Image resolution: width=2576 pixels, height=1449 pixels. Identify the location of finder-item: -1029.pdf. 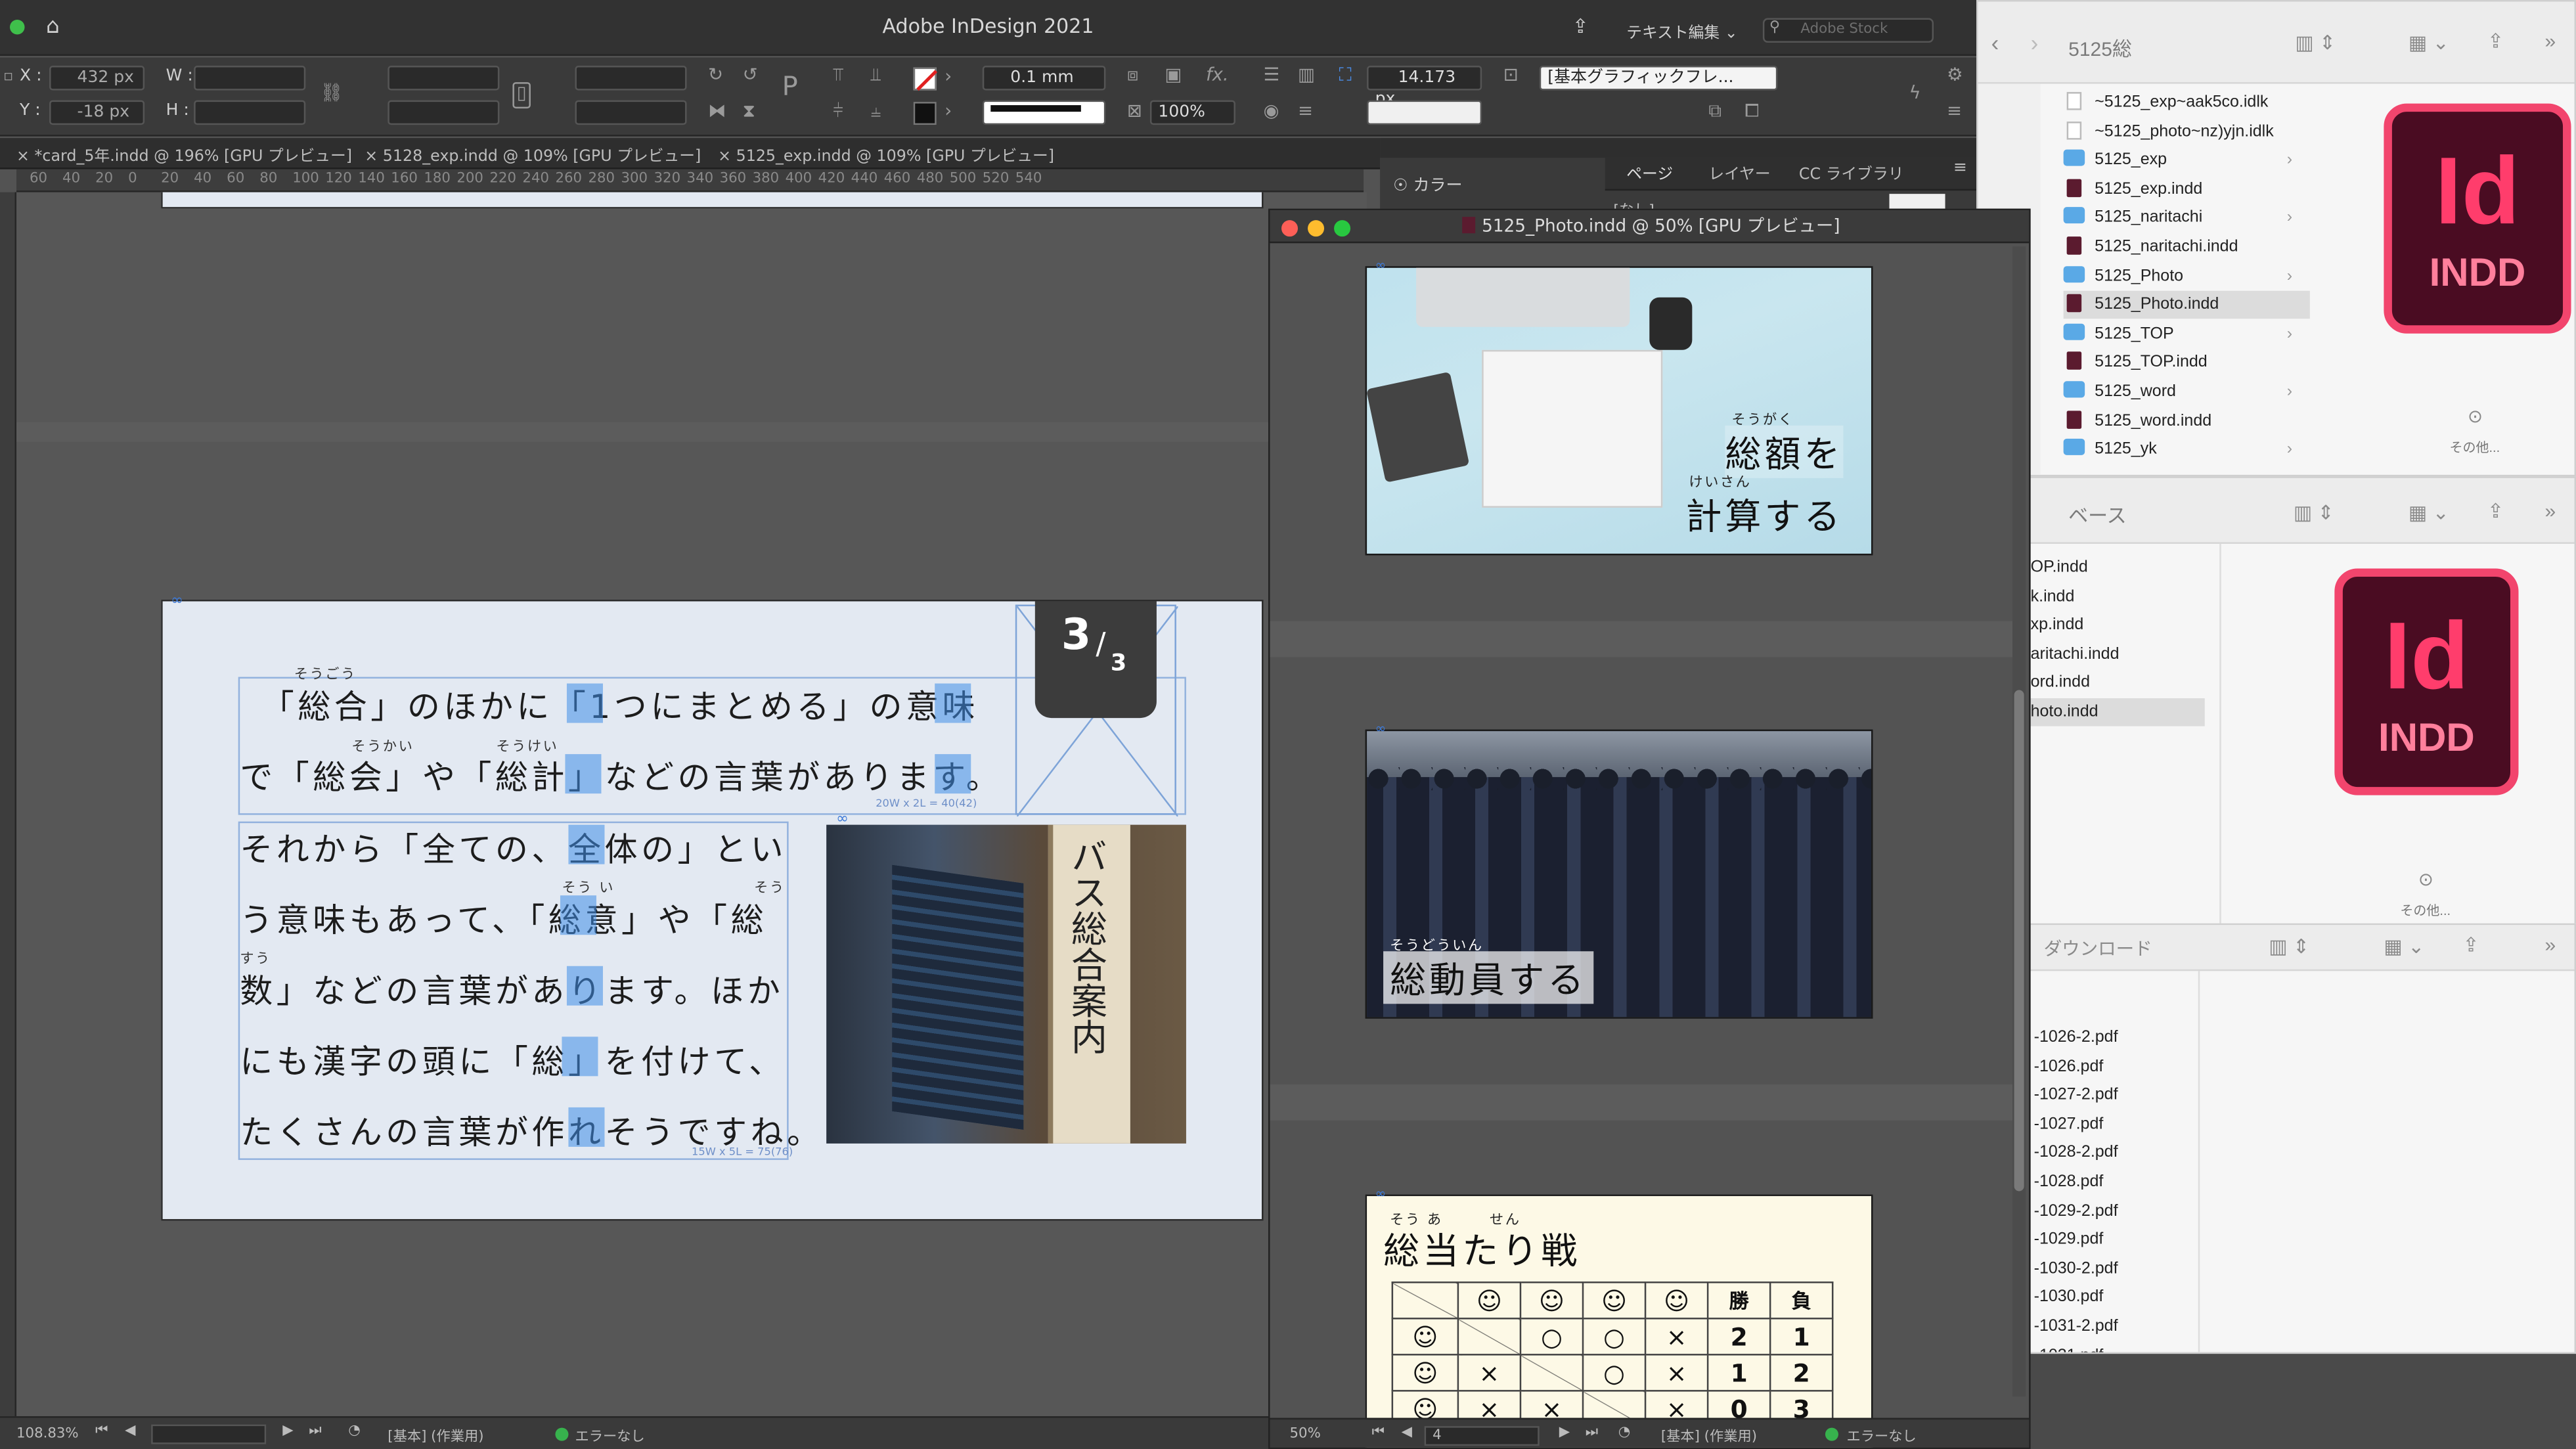
(2069, 1240).